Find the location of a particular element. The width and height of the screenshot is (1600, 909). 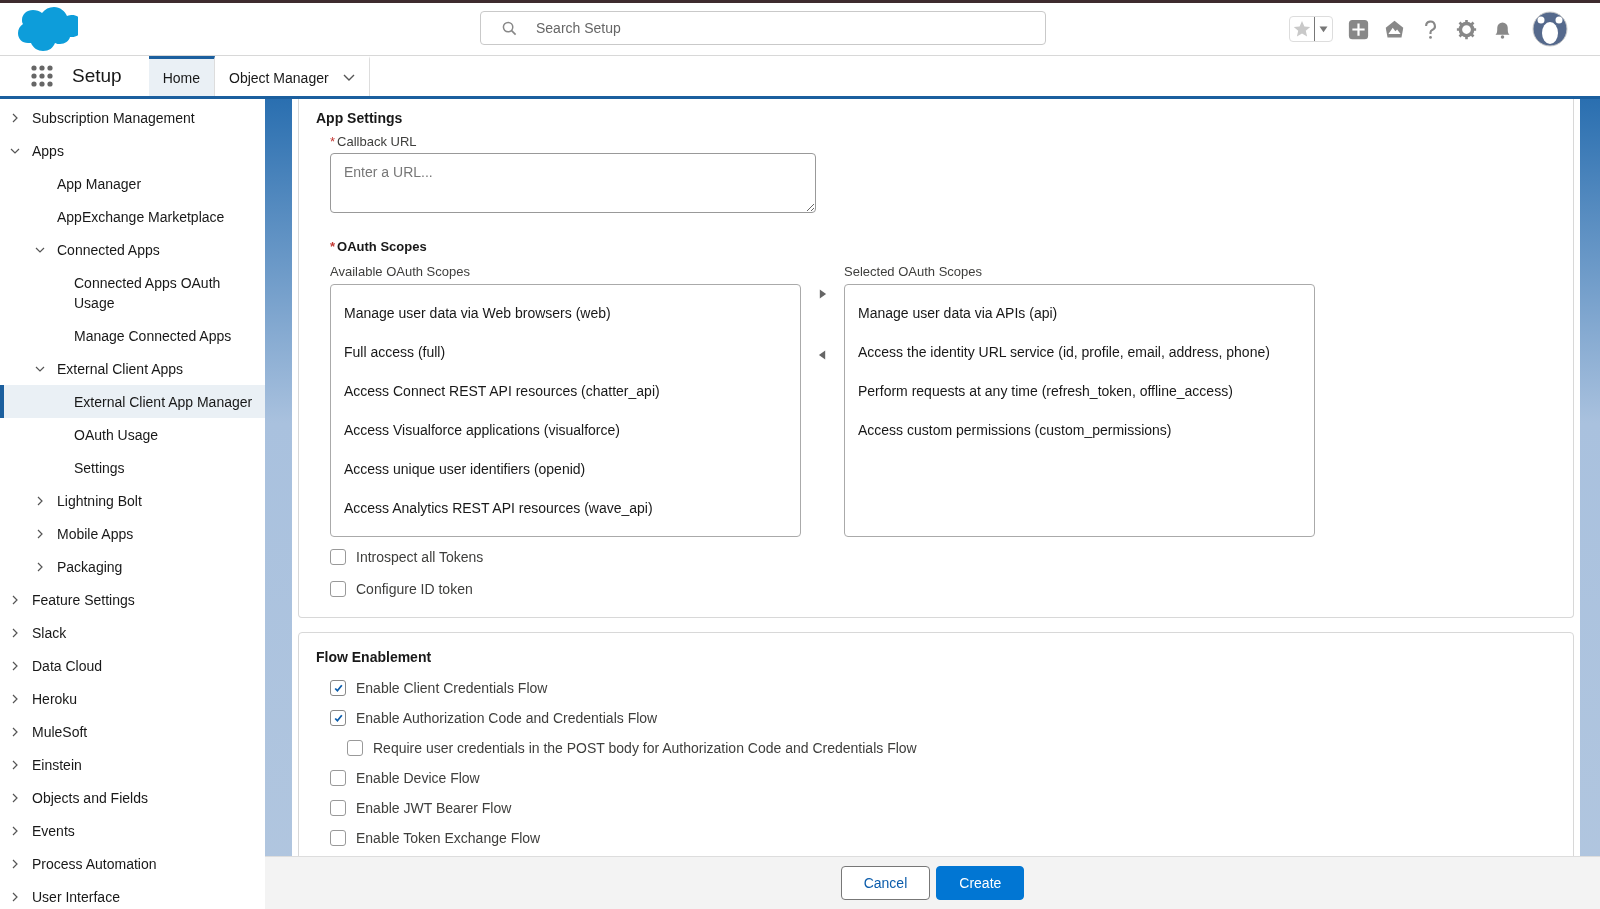

cancel-button: Cancel is located at coordinates (885, 883).